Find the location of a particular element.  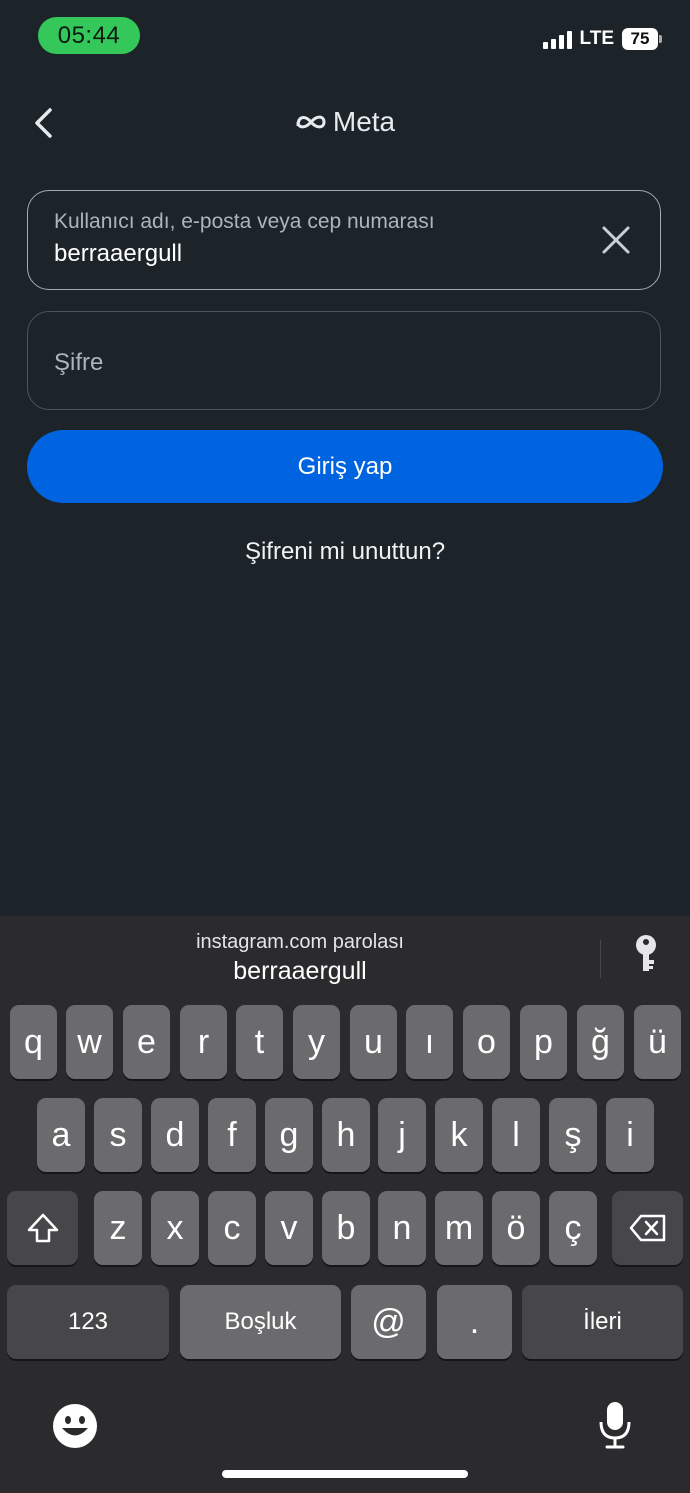

key-g-breve: ğ is located at coordinates (600, 1042).